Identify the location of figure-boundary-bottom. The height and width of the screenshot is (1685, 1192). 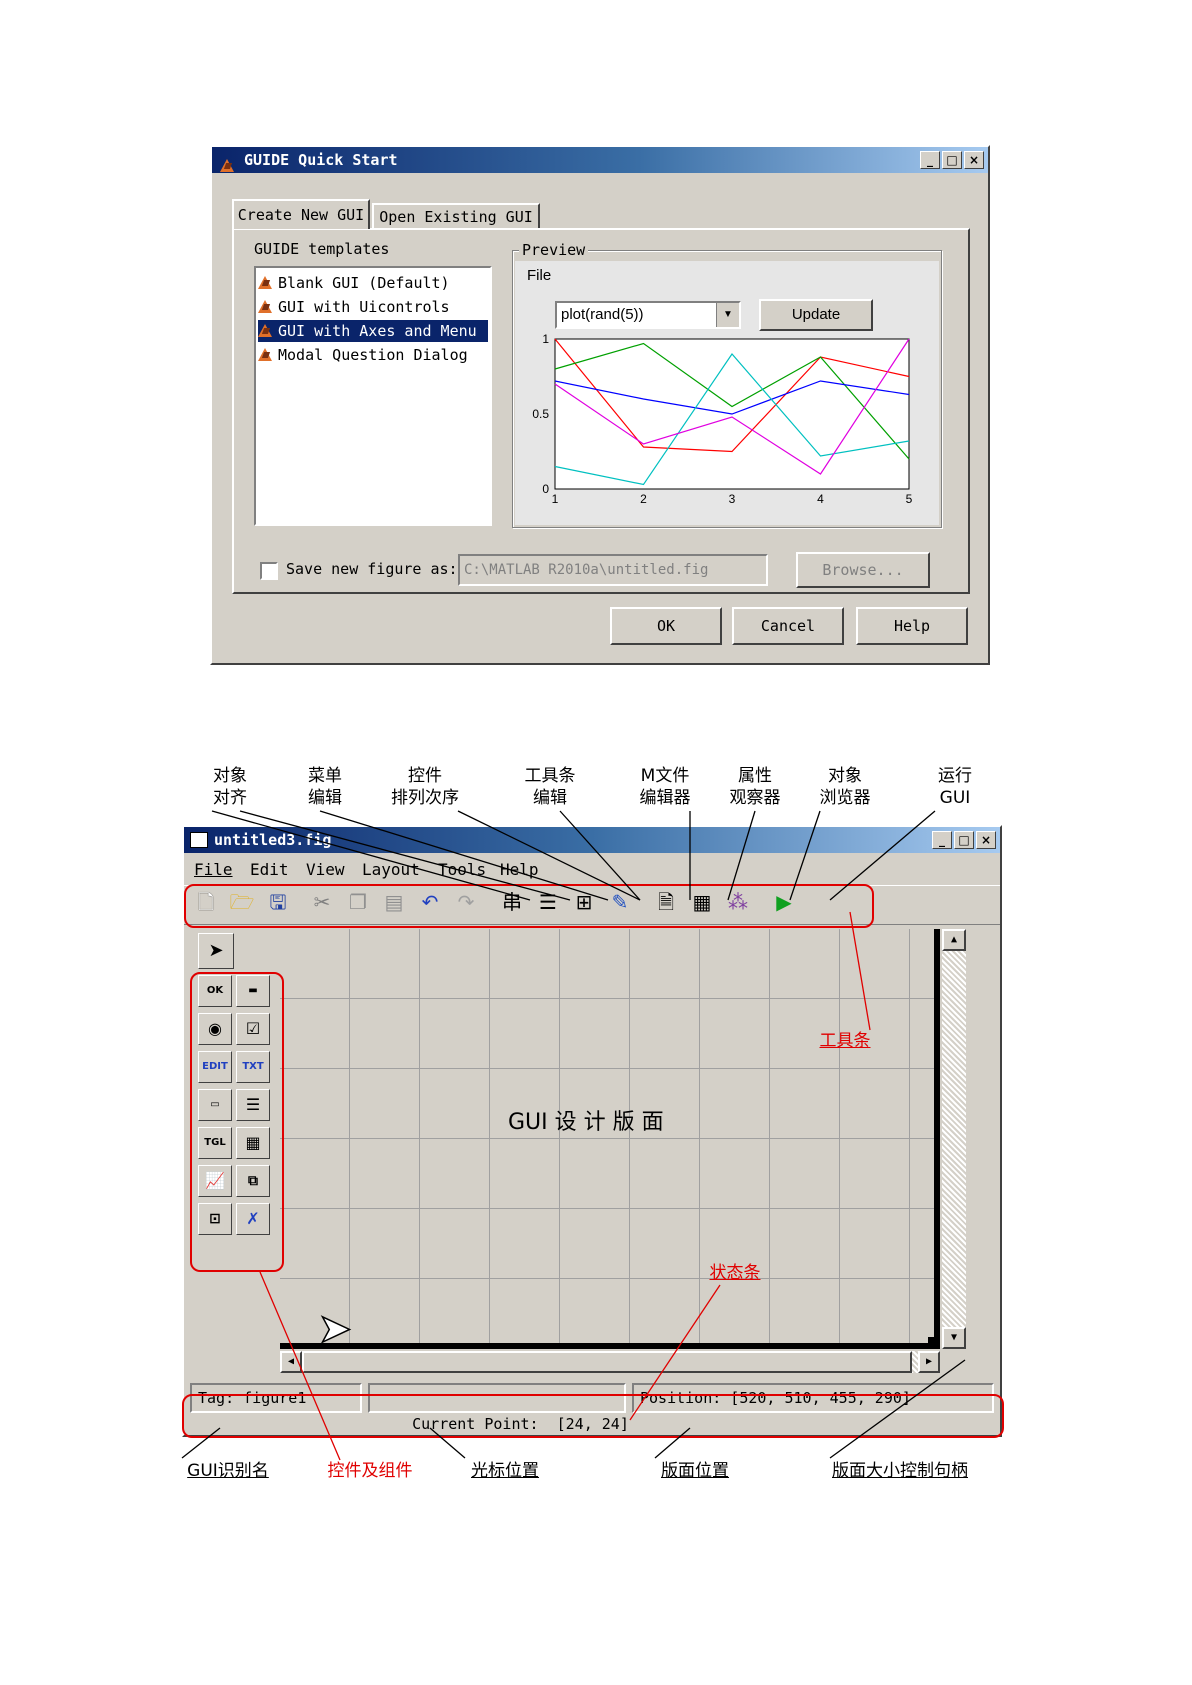
(610, 1346).